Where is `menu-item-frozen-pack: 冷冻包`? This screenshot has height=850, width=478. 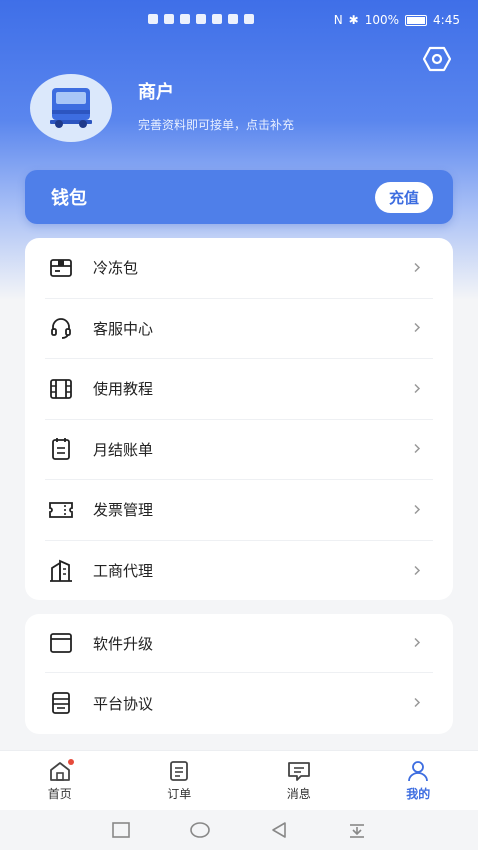
menu-item-frozen-pack: 冷冻包 is located at coordinates (239, 268).